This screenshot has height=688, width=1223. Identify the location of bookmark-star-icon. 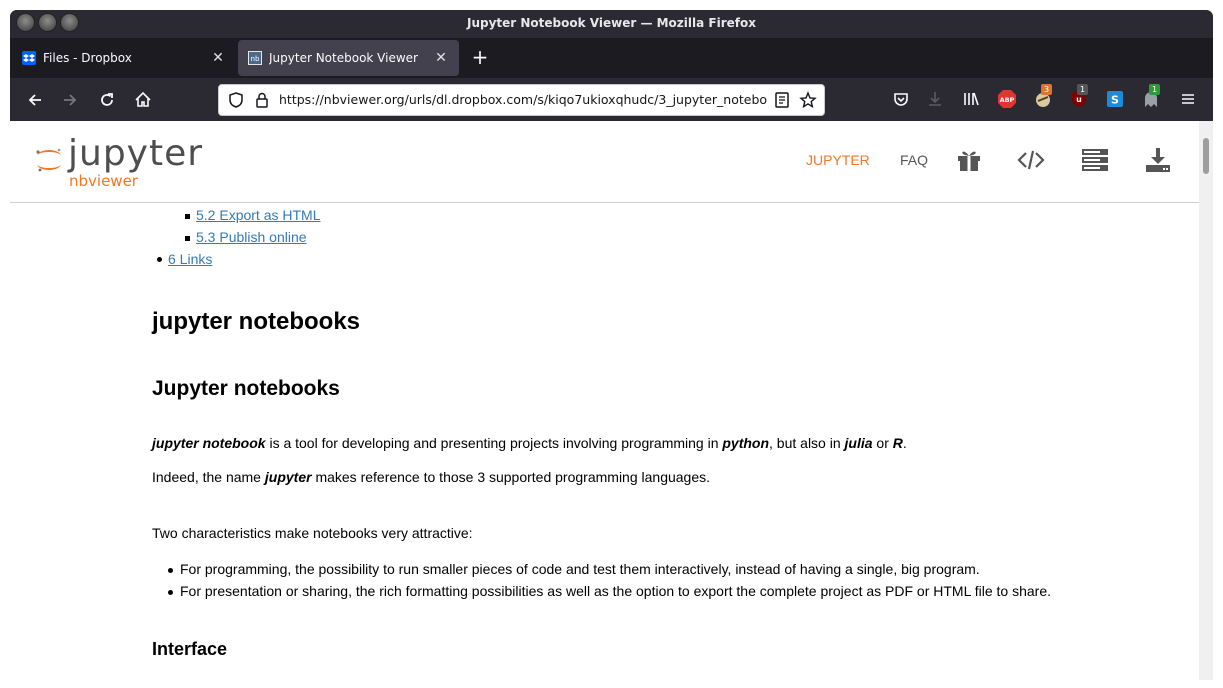
(808, 100).